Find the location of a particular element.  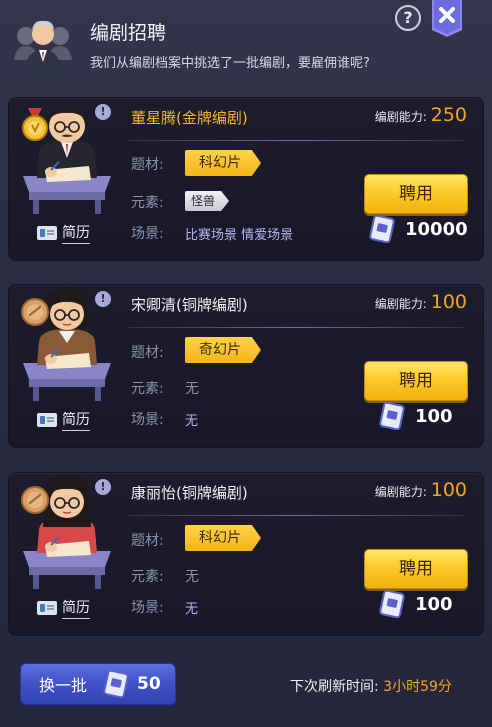

page-subtitle: 我们从编剧档案中挑选了一批编剧，要雇佣谁呢? is located at coordinates (230, 63).